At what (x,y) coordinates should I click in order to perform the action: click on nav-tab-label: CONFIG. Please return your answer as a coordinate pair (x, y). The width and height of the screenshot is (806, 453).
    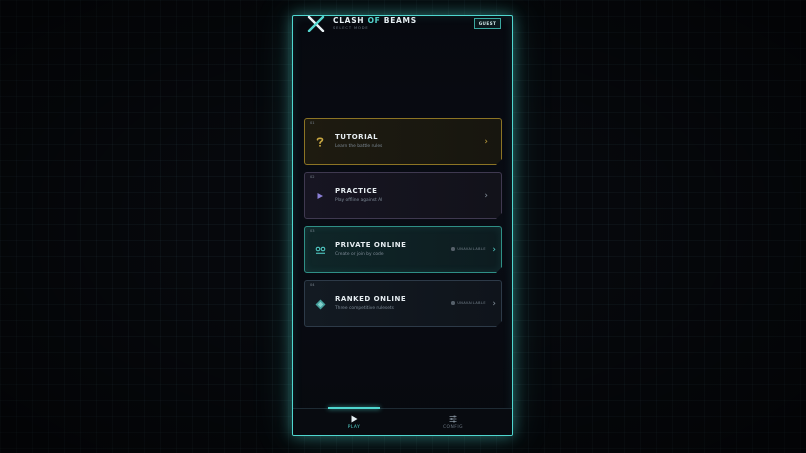
    Looking at the image, I should click on (453, 427).